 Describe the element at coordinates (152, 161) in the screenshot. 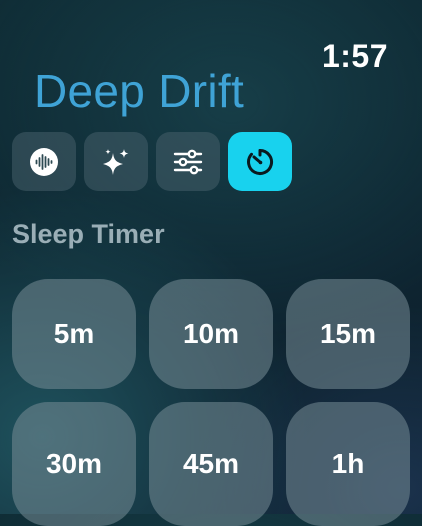

I see `tab-bar` at that location.